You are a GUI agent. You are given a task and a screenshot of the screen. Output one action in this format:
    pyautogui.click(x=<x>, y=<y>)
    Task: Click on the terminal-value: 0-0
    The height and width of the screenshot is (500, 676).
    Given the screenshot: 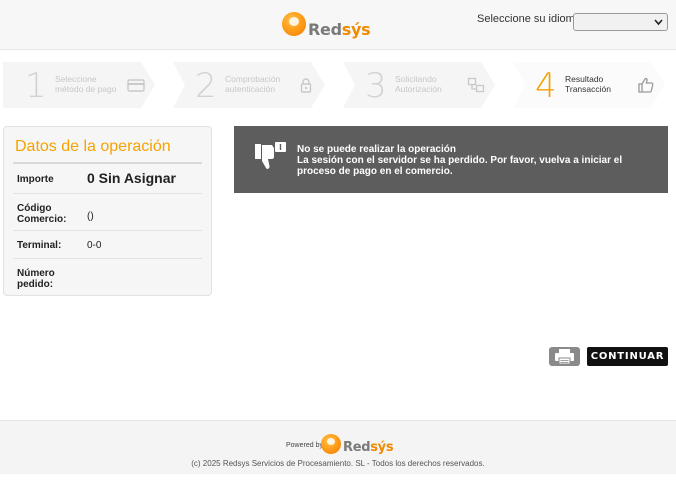 What is the action you would take?
    pyautogui.click(x=94, y=245)
    